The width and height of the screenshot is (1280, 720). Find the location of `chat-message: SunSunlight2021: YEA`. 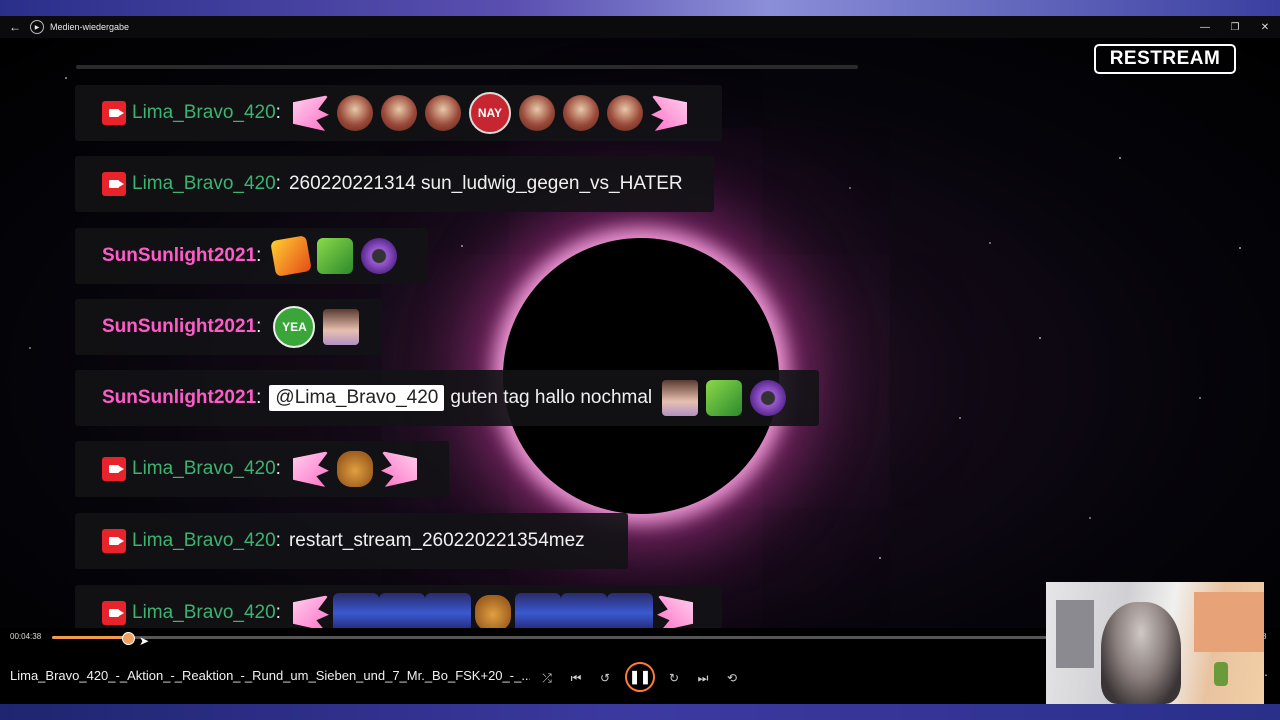

chat-message: SunSunlight2021: YEA is located at coordinates (228, 327).